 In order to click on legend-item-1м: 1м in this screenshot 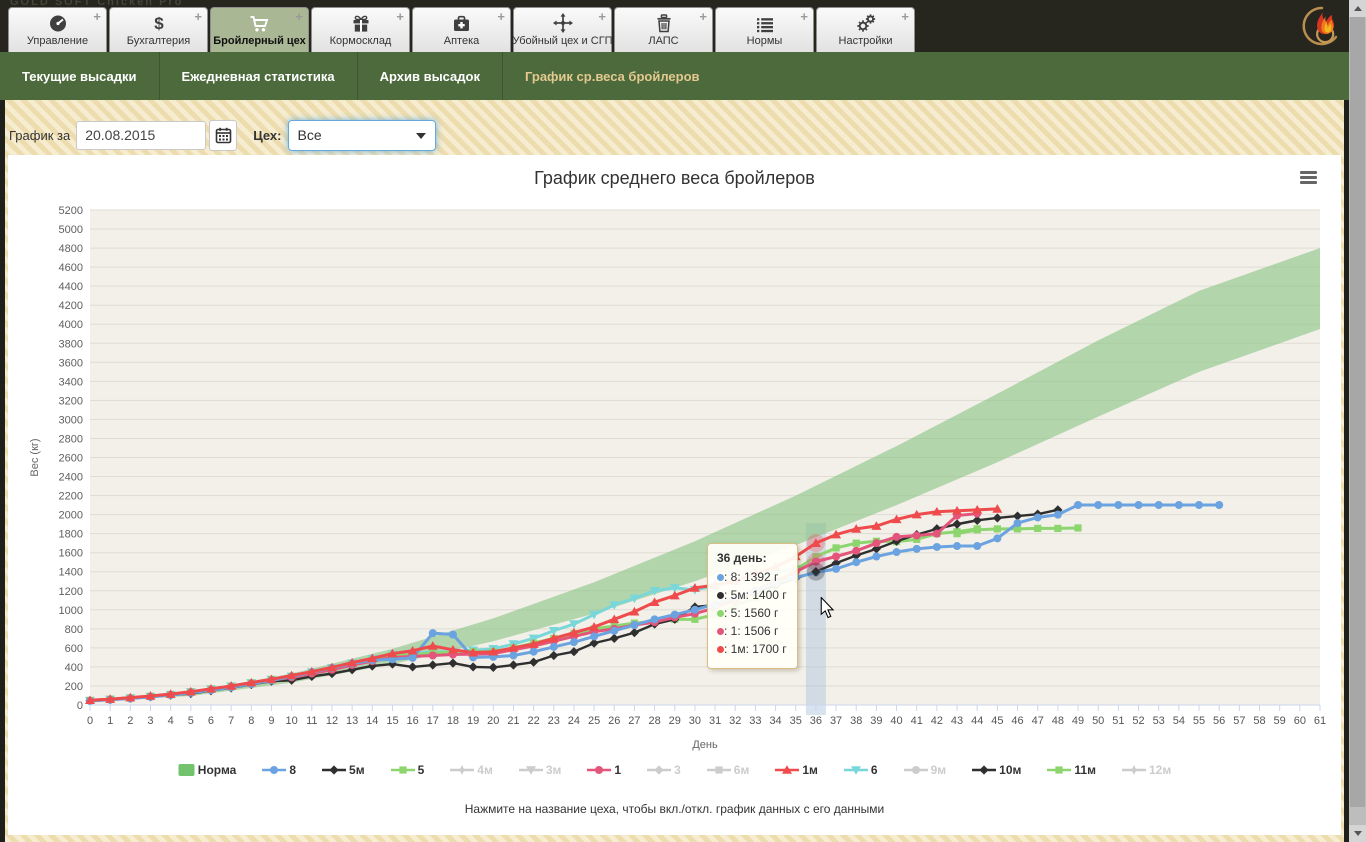, I will do `click(796, 770)`.